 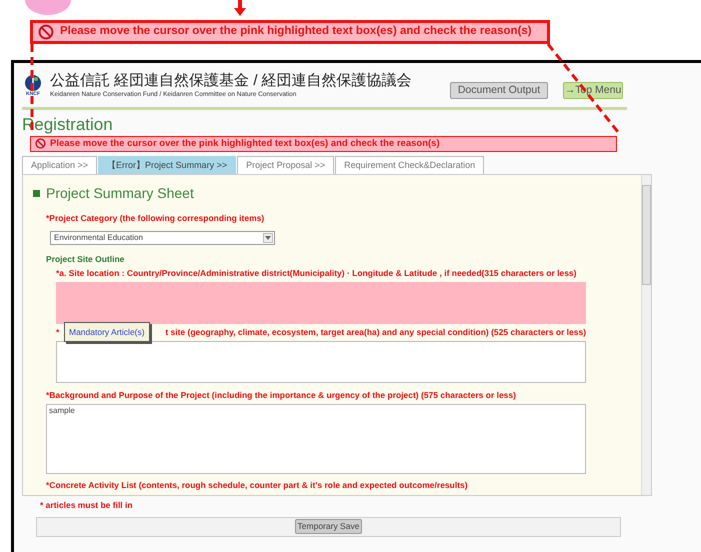 What do you see at coordinates (245, 143) in the screenshot?
I see `error-text: Please move the cursor over the pink highlighted text box(es) and check the reason(s)` at bounding box center [245, 143].